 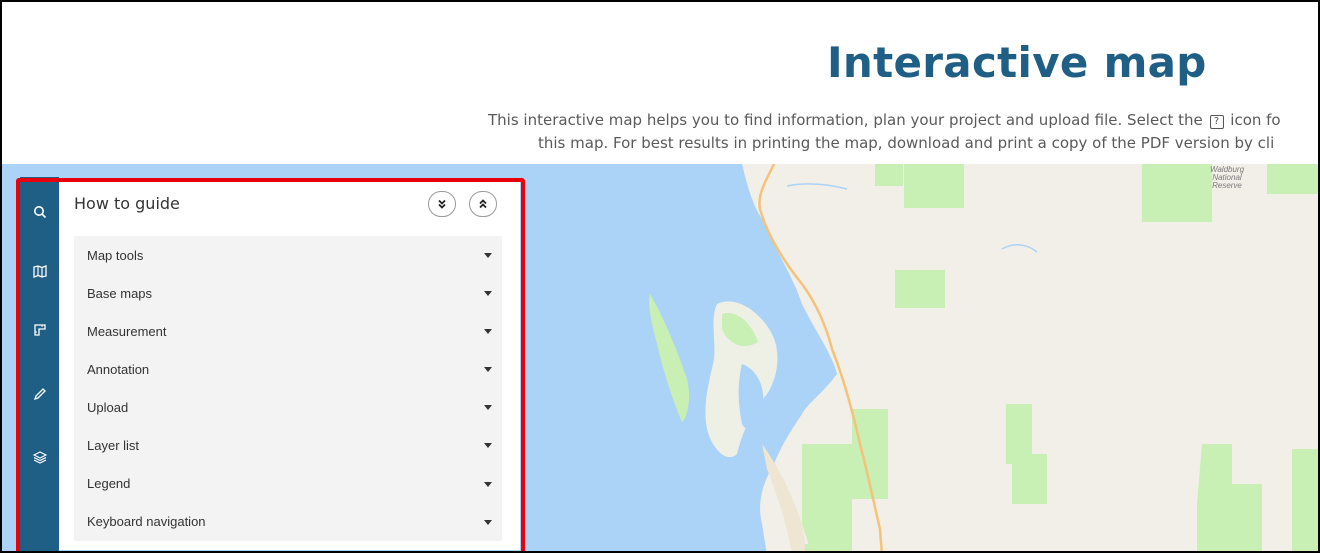 What do you see at coordinates (288, 445) in the screenshot?
I see `accordion-item-layer-list: Layer list` at bounding box center [288, 445].